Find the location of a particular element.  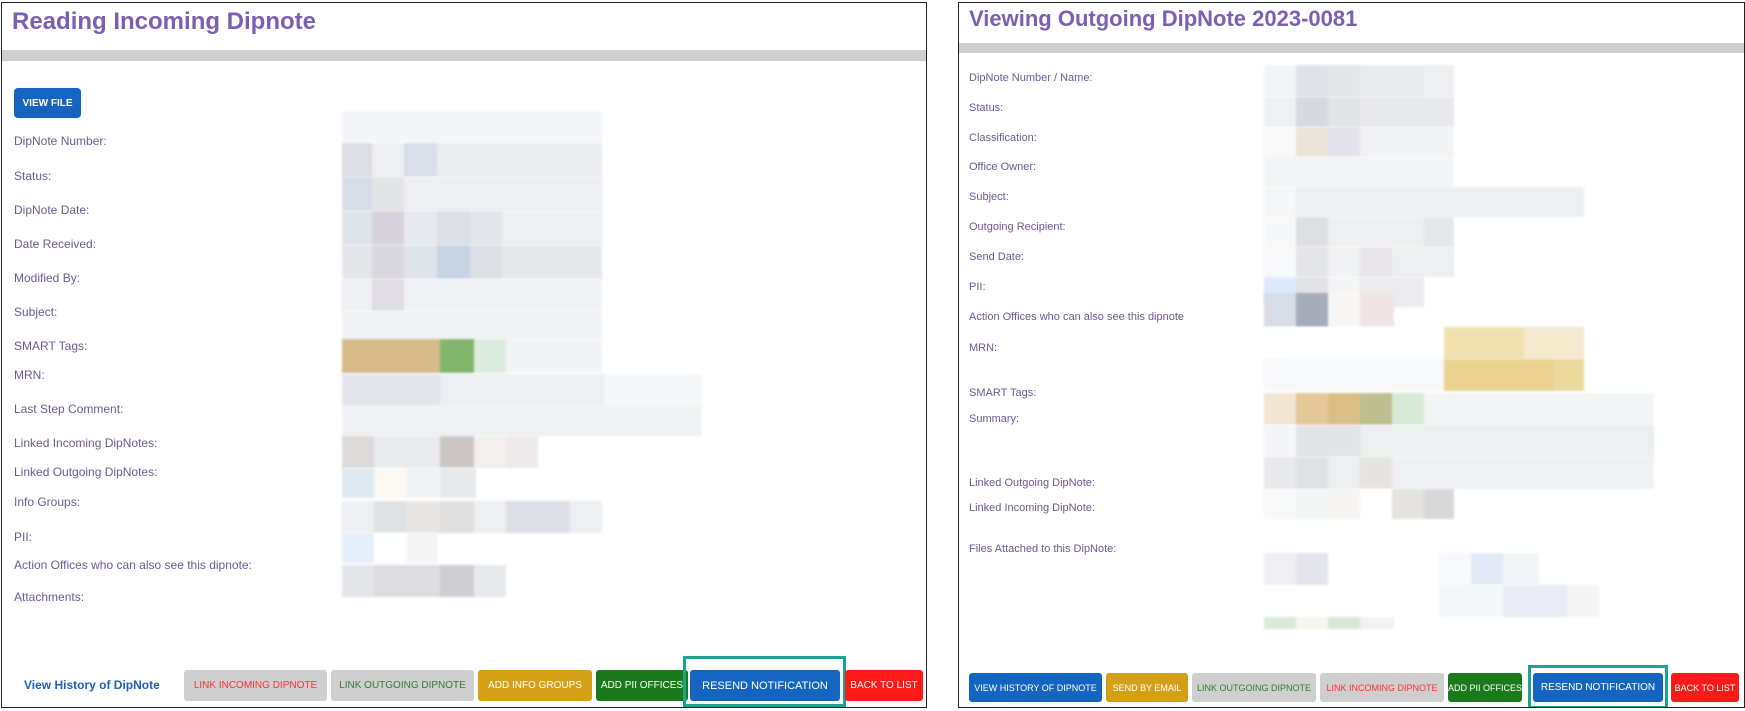

redacted-last-step-comment is located at coordinates (522, 421).